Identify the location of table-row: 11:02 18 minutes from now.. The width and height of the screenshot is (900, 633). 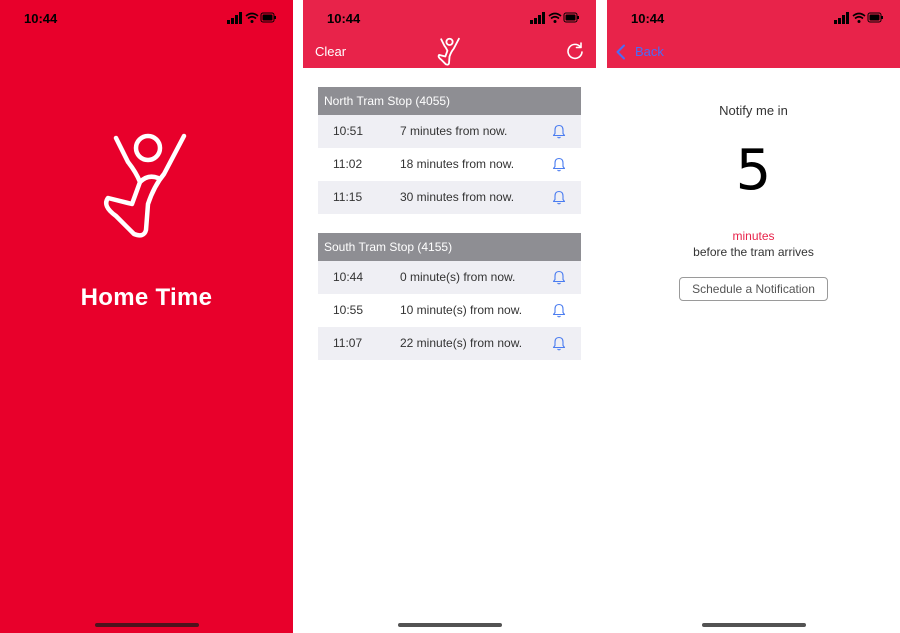
(449, 164).